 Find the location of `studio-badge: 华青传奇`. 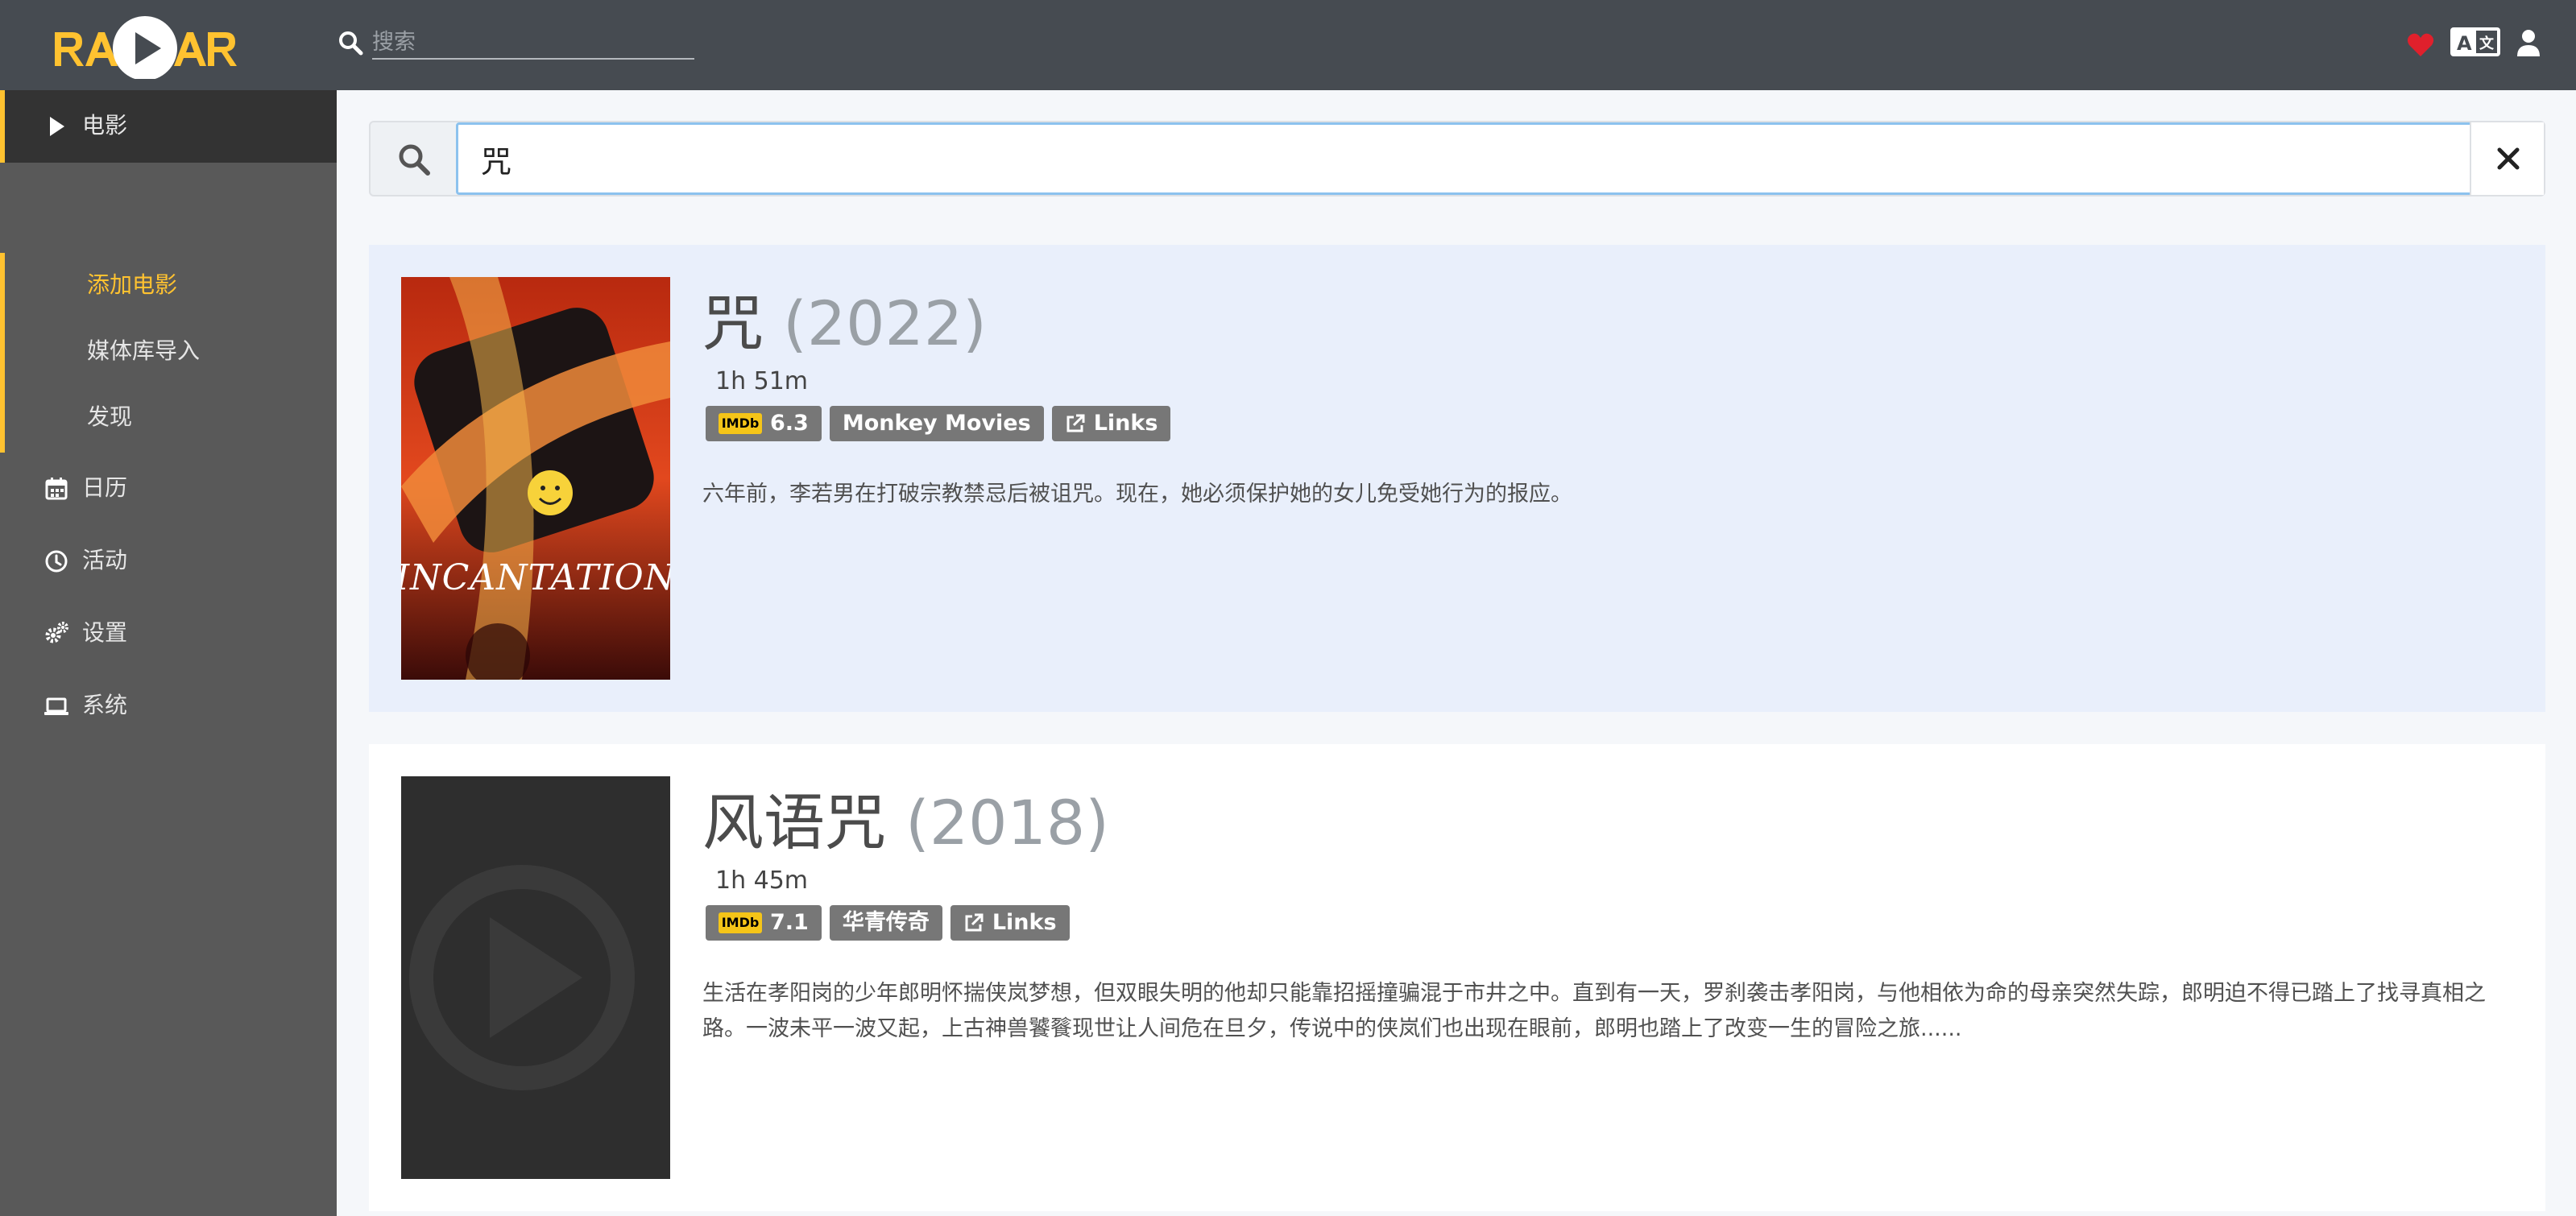

studio-badge: 华青传奇 is located at coordinates (885, 923).